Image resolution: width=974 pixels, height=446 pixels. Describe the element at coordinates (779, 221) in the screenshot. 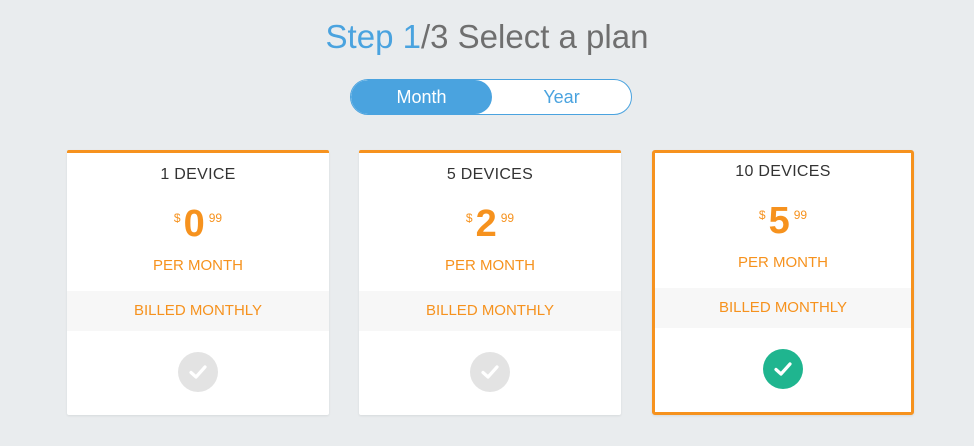

I see `price-main: 5` at that location.